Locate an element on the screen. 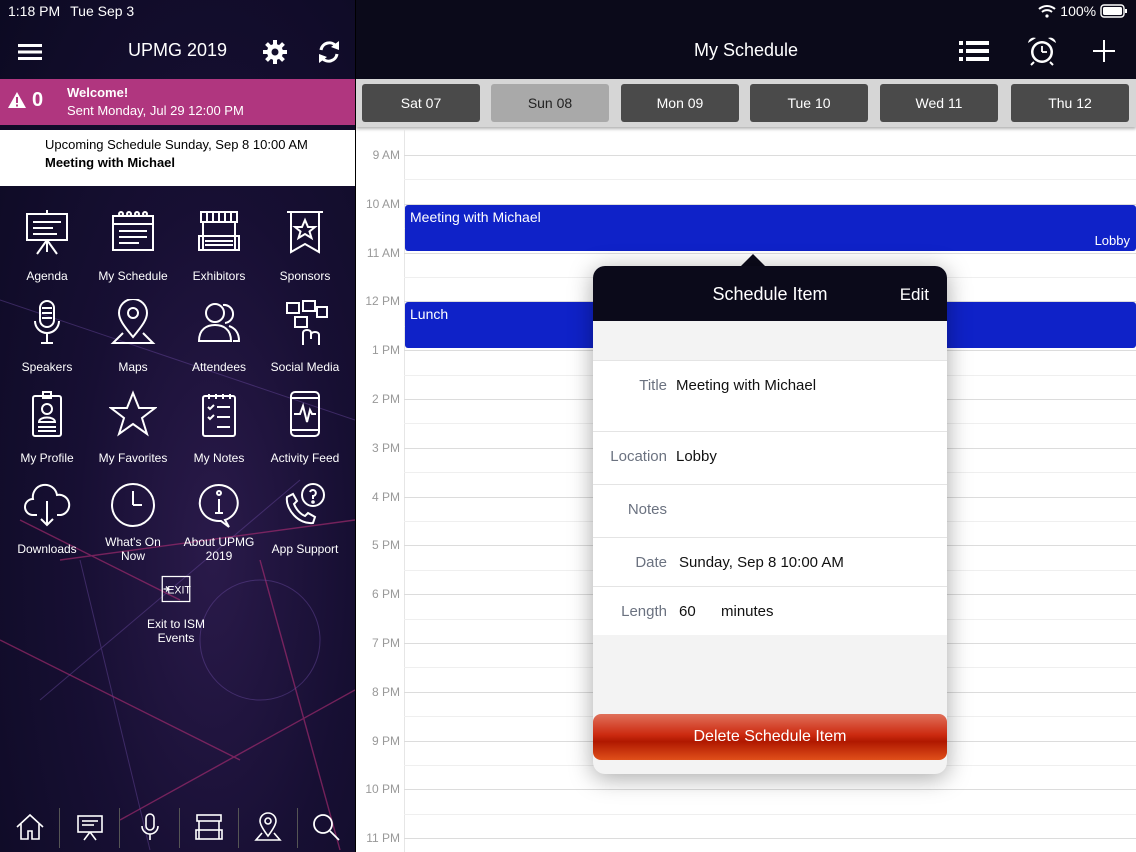 The image size is (1136, 852). tile-whats-on-now: What's On Now is located at coordinates (133, 518).